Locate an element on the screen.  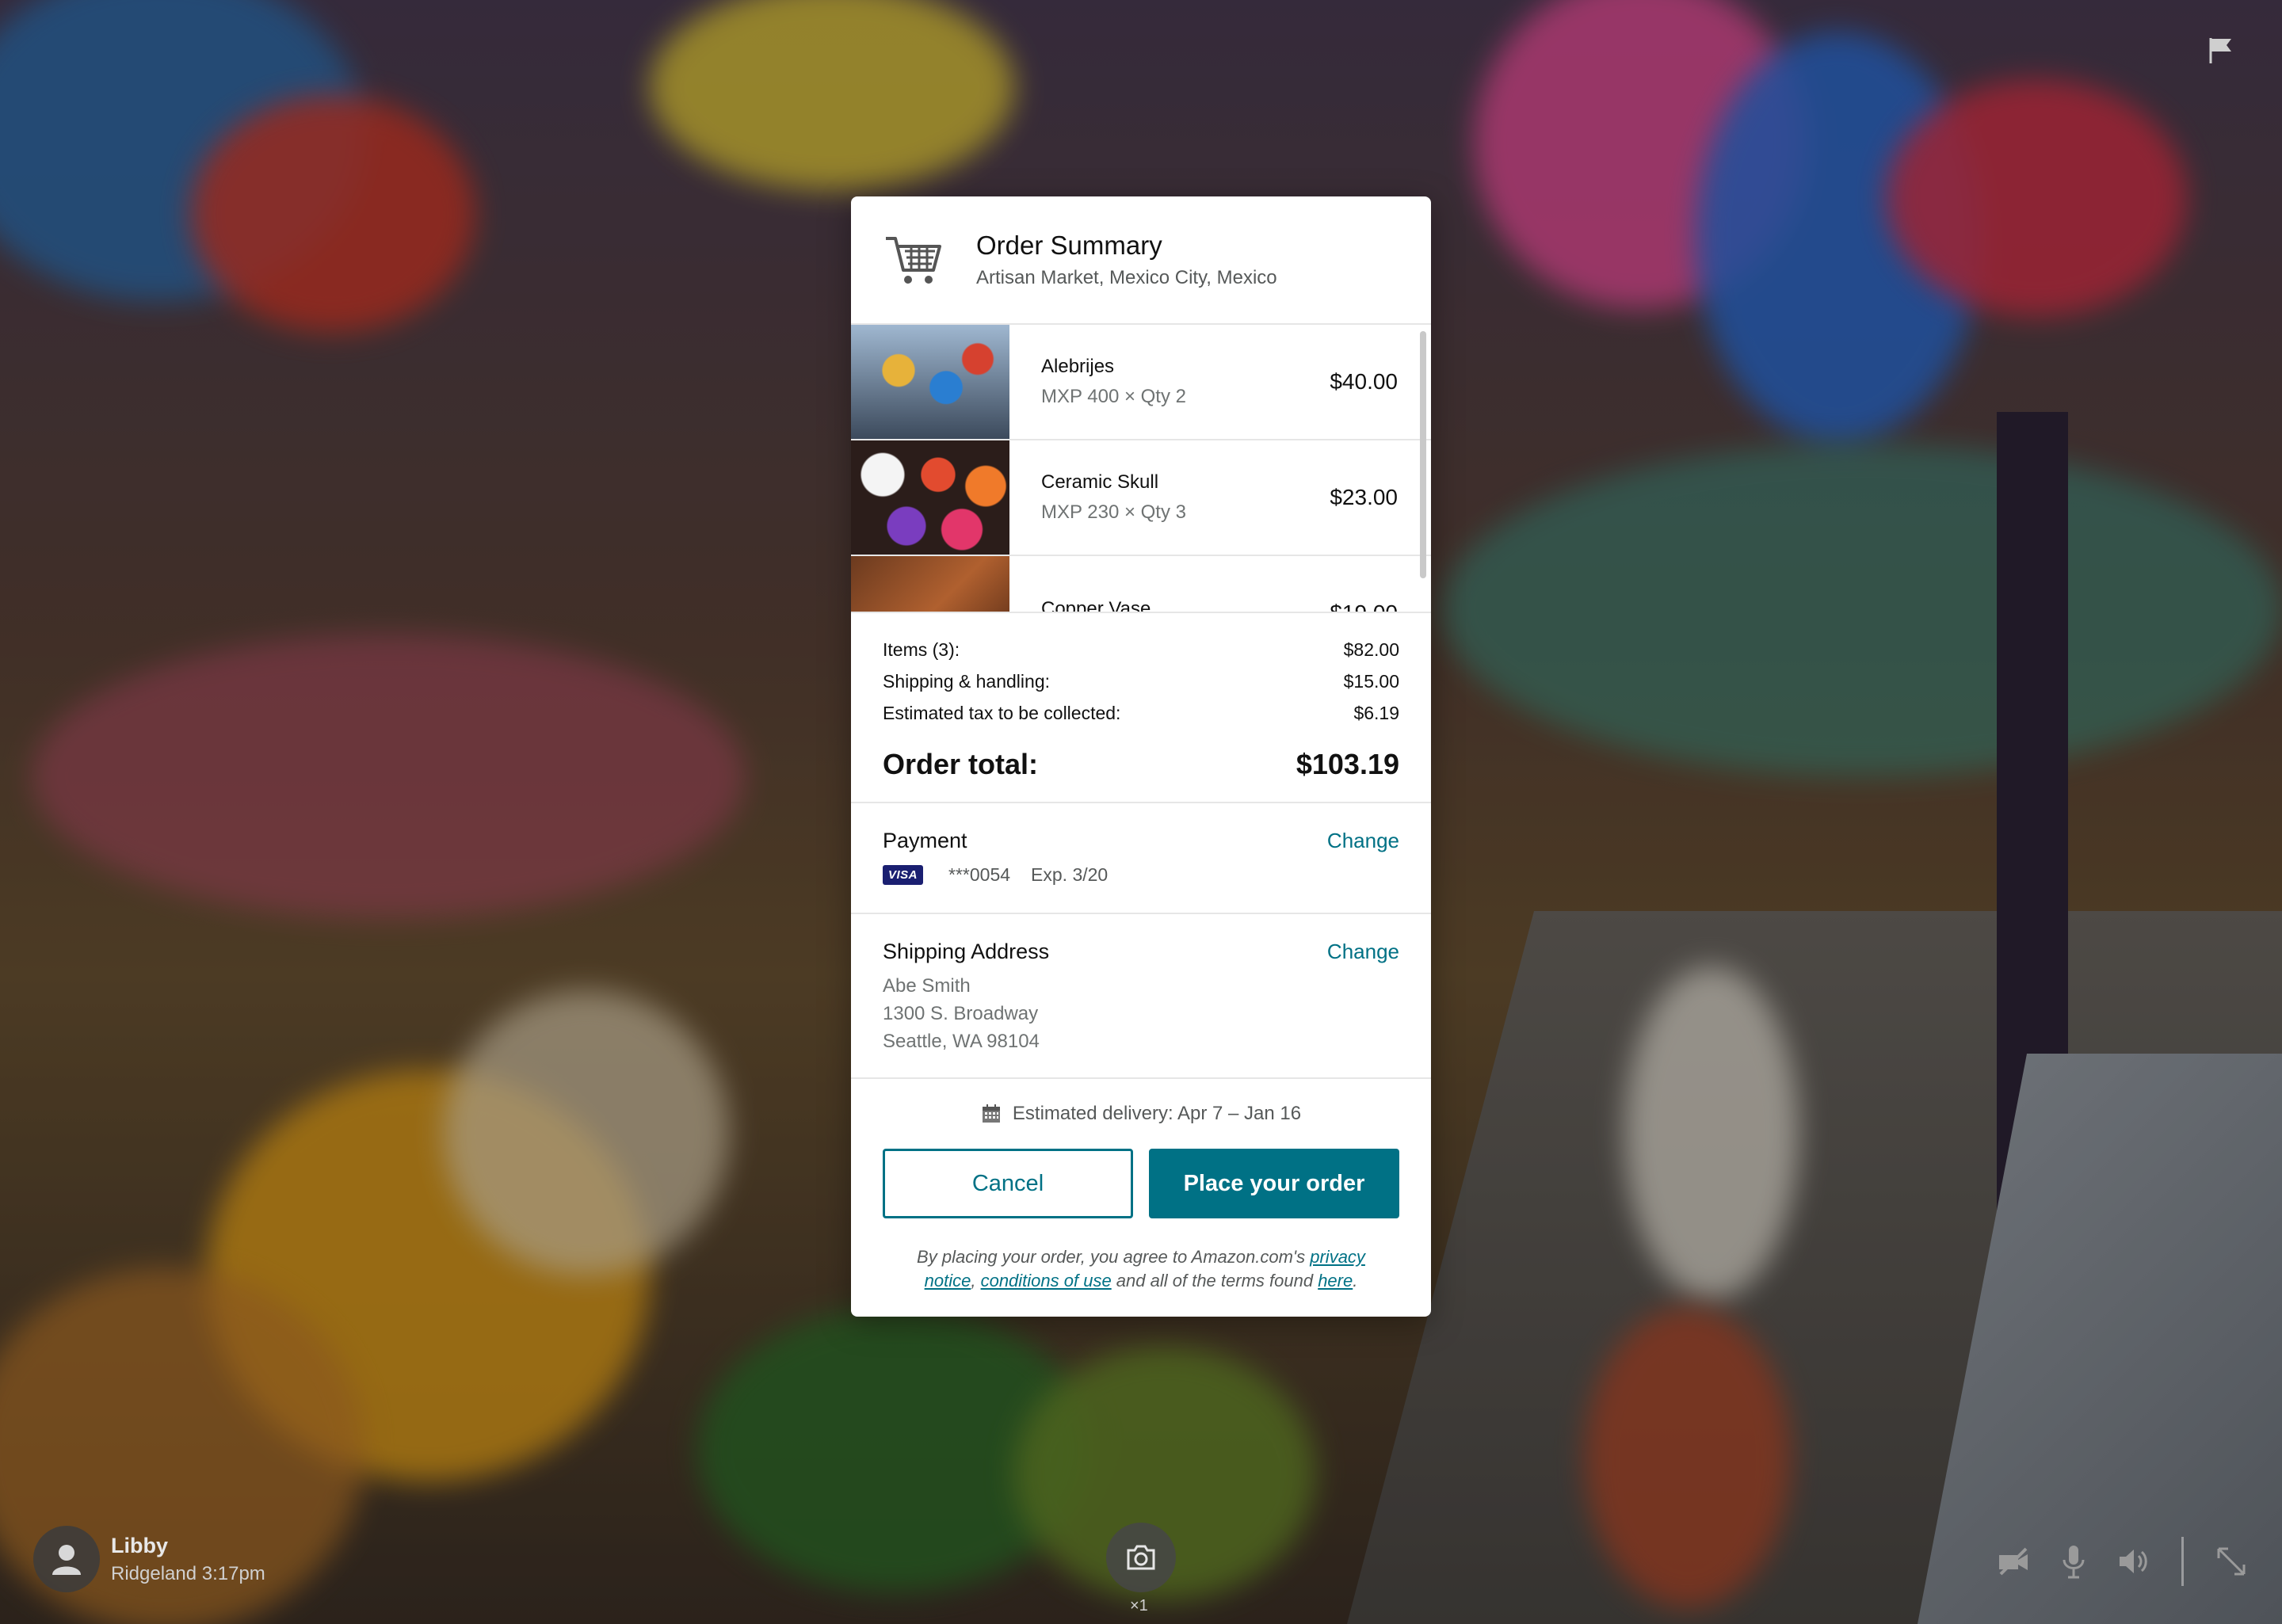
video-off-icon is located at coordinates (2013, 1561).